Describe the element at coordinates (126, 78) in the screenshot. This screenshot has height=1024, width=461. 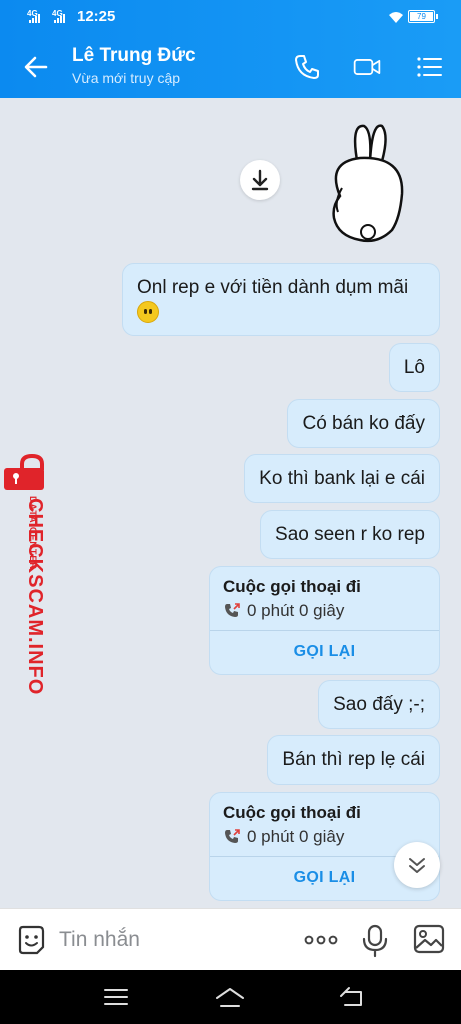
I see `contact-status: Vừa mới truy cập` at that location.